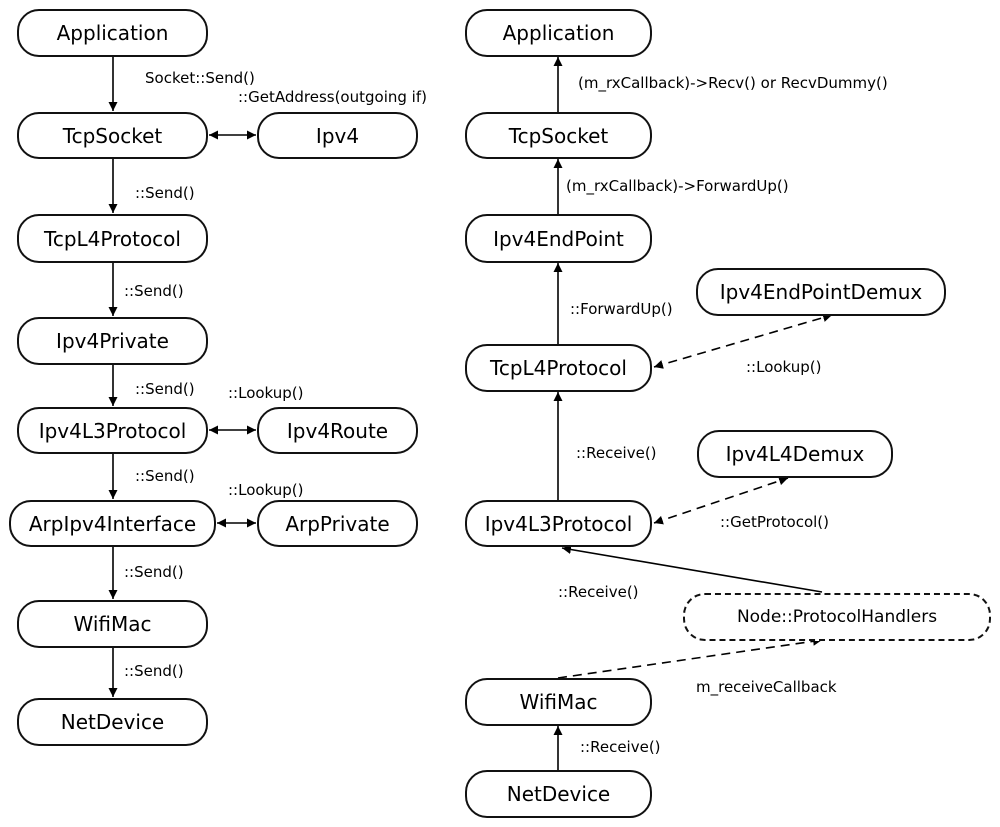 This screenshot has width=1000, height=827. I want to click on label-recv-socket-to-app: (m_rxCallback)->Recv() or RecvDummy(), so click(733, 83).